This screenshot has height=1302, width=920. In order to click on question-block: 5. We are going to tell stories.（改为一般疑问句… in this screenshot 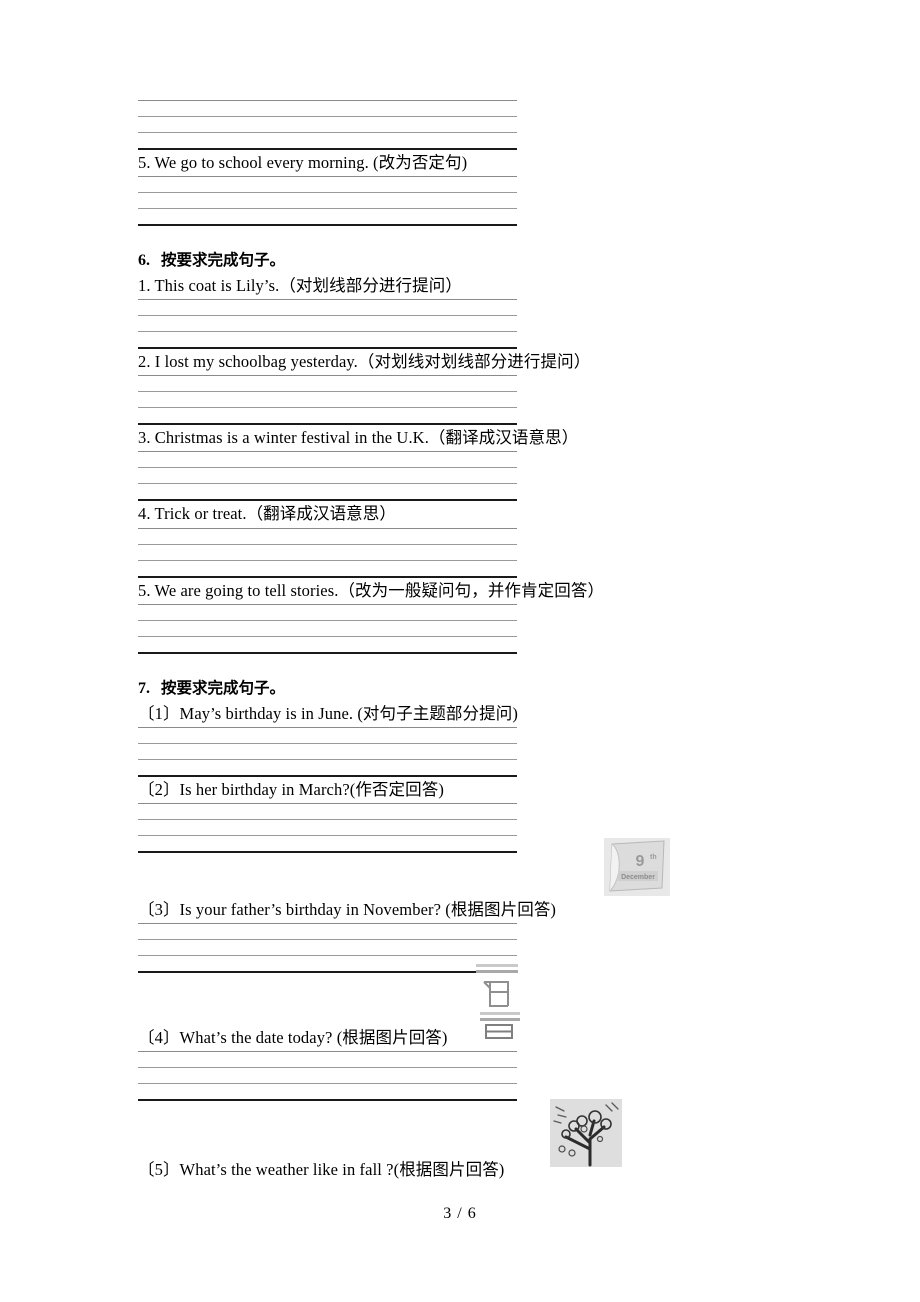, I will do `click(488, 616)`.